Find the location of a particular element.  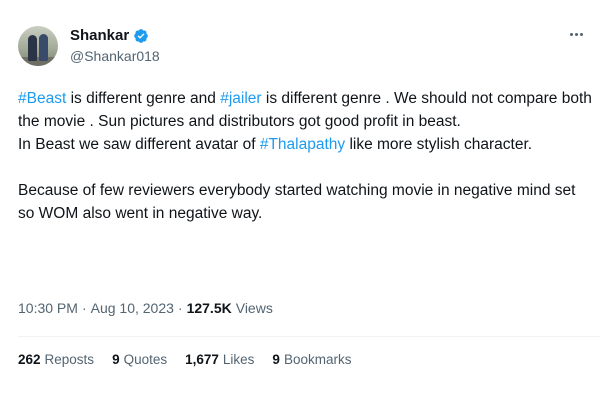

avatar is located at coordinates (38, 46).